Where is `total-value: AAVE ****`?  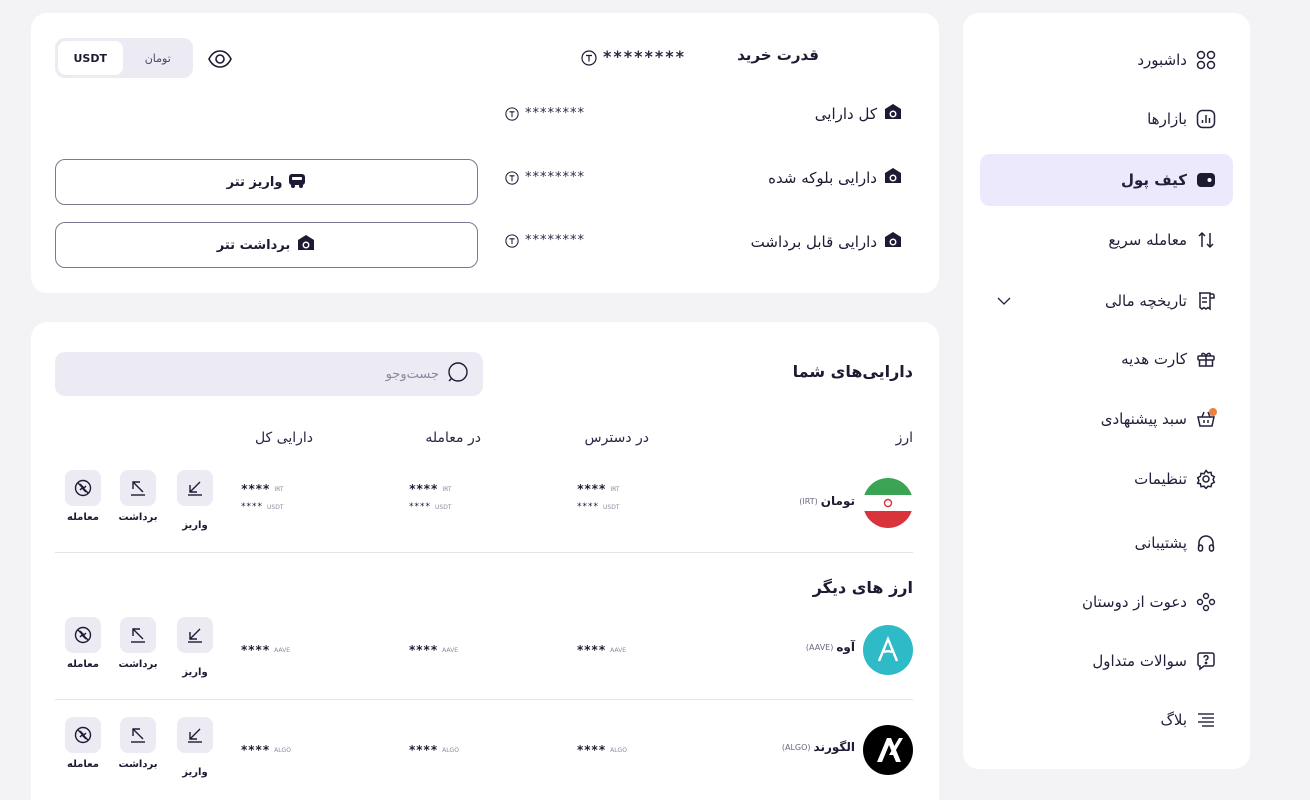
total-value: AAVE **** is located at coordinates (265, 650).